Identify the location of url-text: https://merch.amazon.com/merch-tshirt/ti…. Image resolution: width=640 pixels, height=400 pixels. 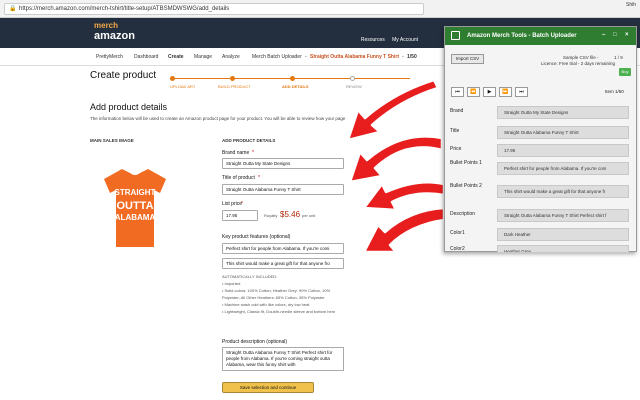
(124, 9).